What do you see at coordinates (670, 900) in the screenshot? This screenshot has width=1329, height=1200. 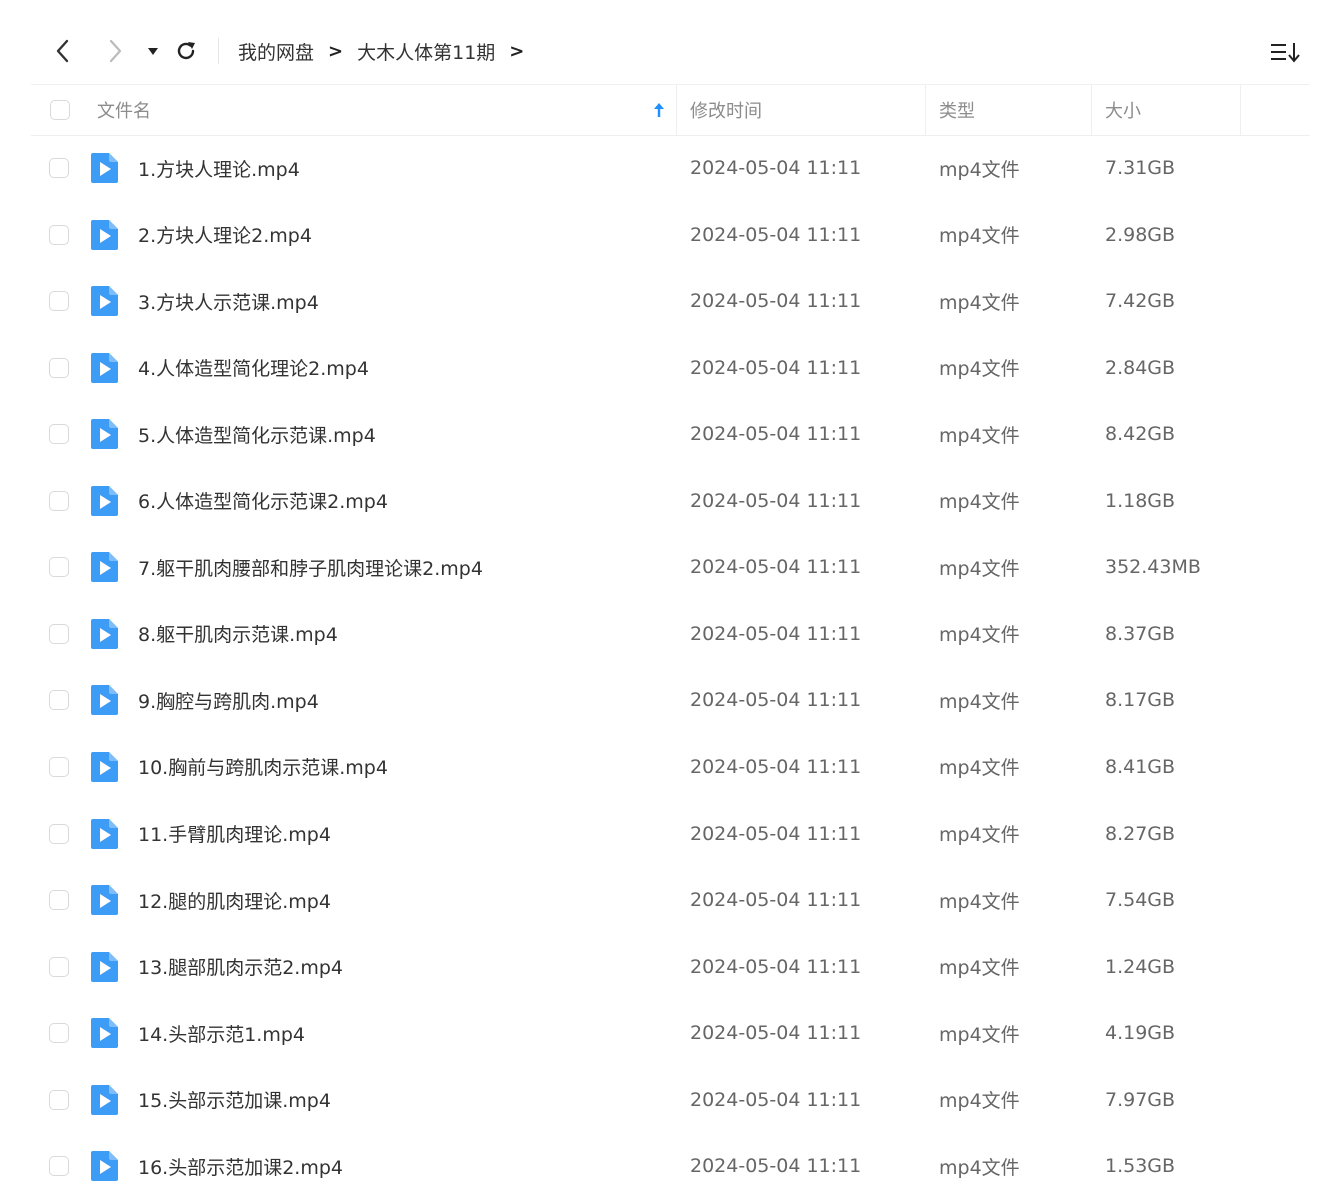 I see `file-row: 12.腿的肌肉理论.mp4 2024-05-04 11:11 mp4文件 7.54GB` at bounding box center [670, 900].